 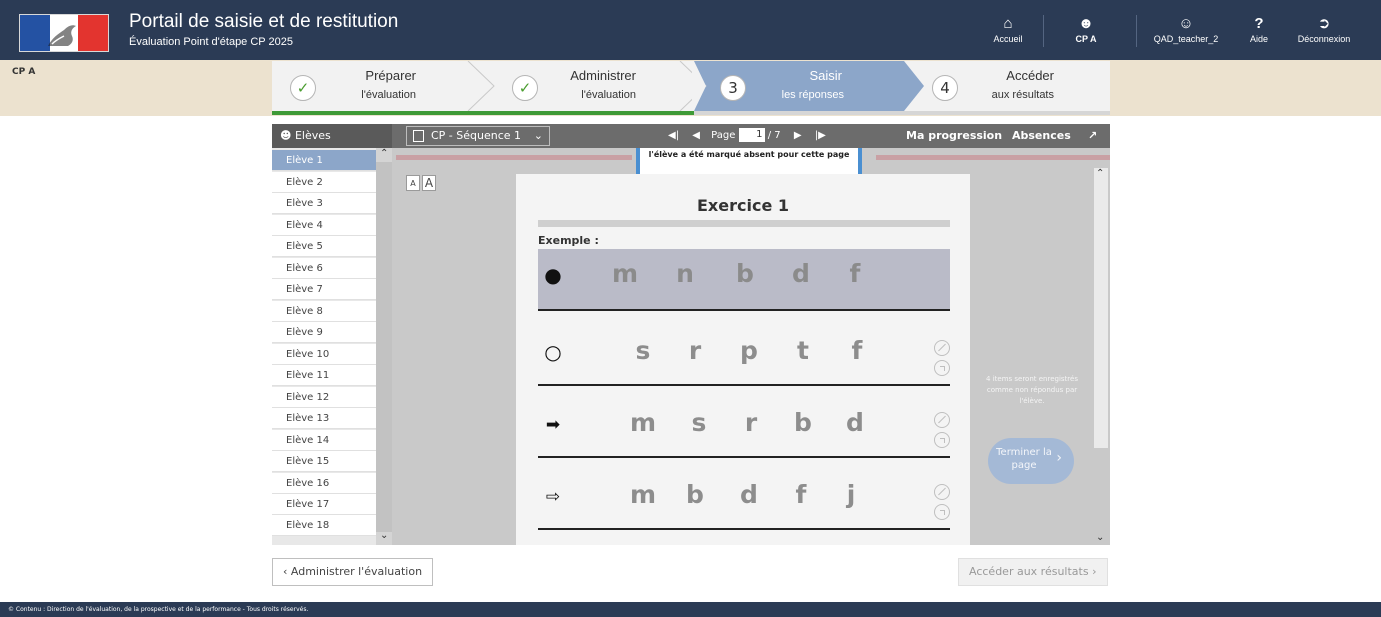 What do you see at coordinates (324, 246) in the screenshot?
I see `student-item: Elève 5` at bounding box center [324, 246].